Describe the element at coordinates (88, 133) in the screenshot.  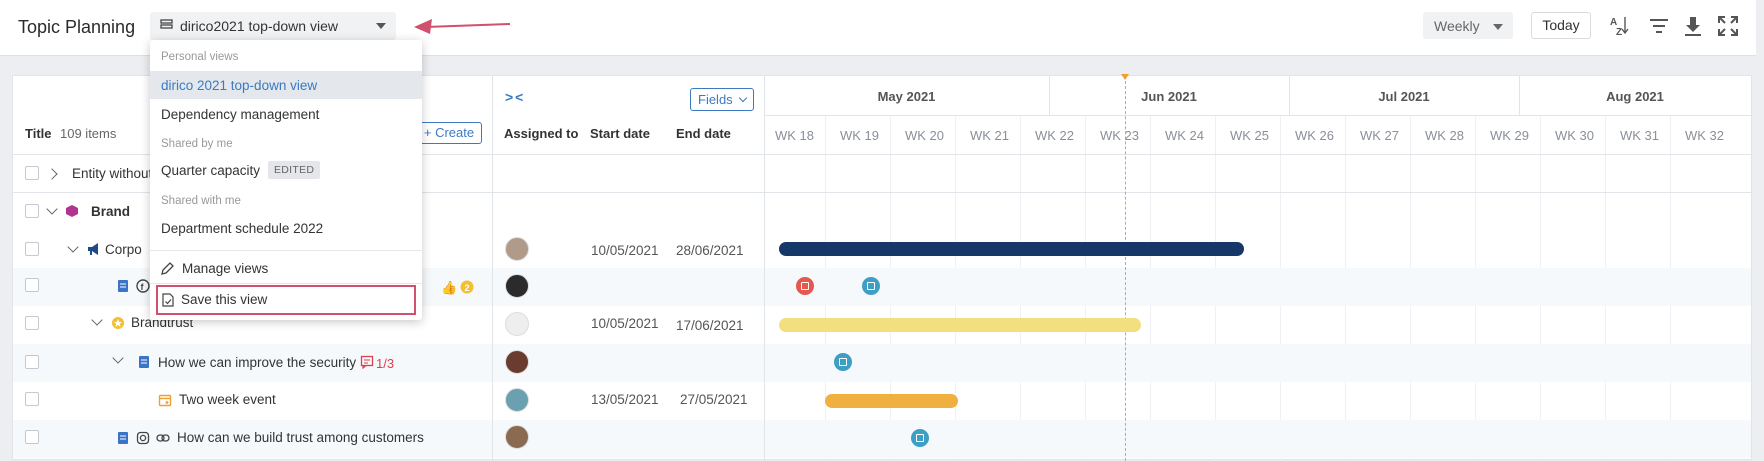
I see `item-count: 109 items` at that location.